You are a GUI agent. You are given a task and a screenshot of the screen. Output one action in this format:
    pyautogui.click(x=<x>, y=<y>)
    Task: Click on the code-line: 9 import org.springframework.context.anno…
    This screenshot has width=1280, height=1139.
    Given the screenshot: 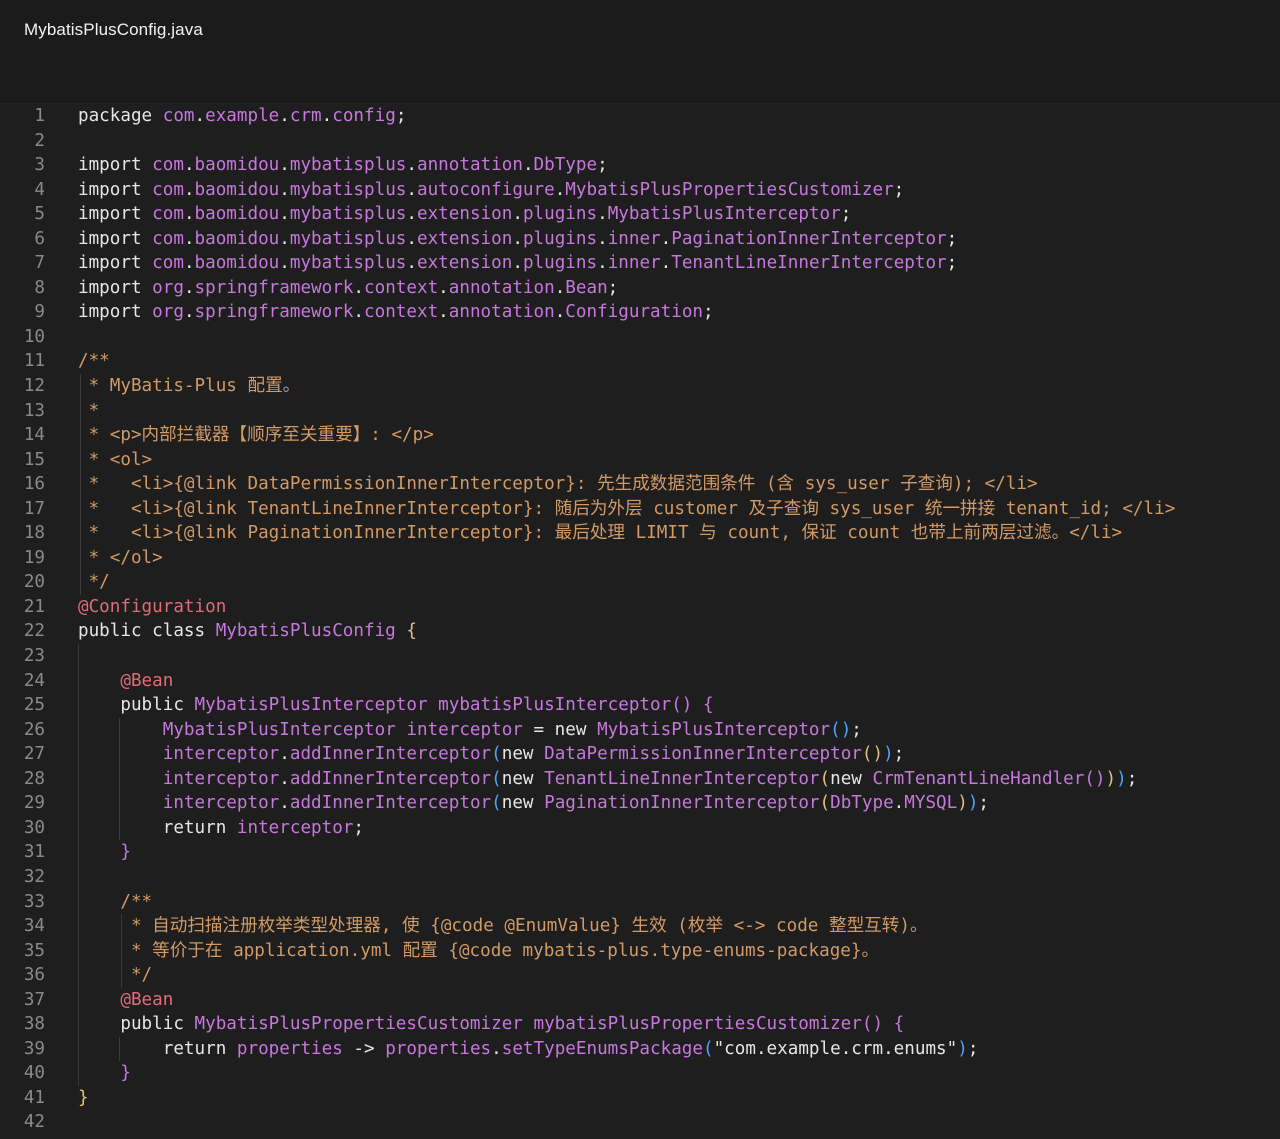 What is the action you would take?
    pyautogui.click(x=640, y=312)
    